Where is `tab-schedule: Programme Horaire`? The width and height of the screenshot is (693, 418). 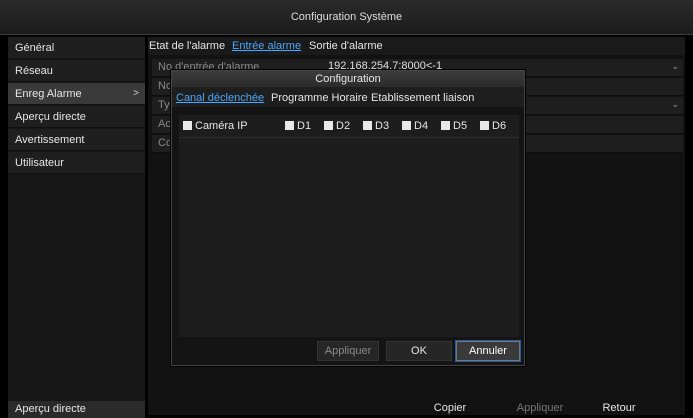
tab-schedule: Programme Horaire is located at coordinates (319, 98).